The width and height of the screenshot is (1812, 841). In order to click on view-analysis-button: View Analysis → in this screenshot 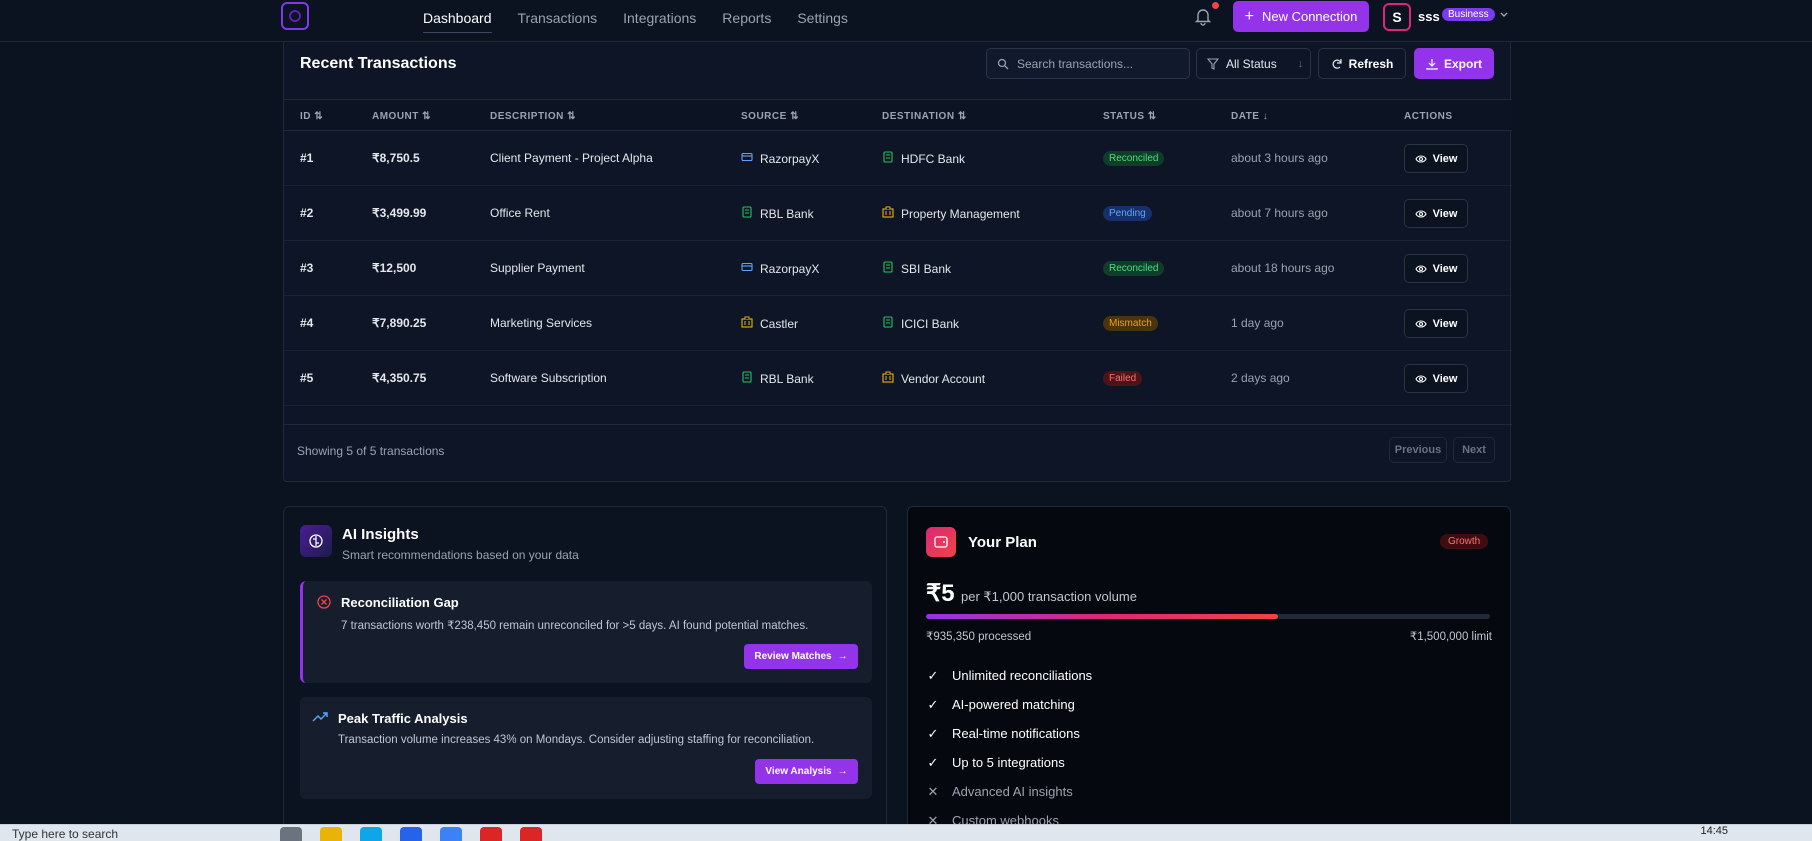, I will do `click(806, 771)`.